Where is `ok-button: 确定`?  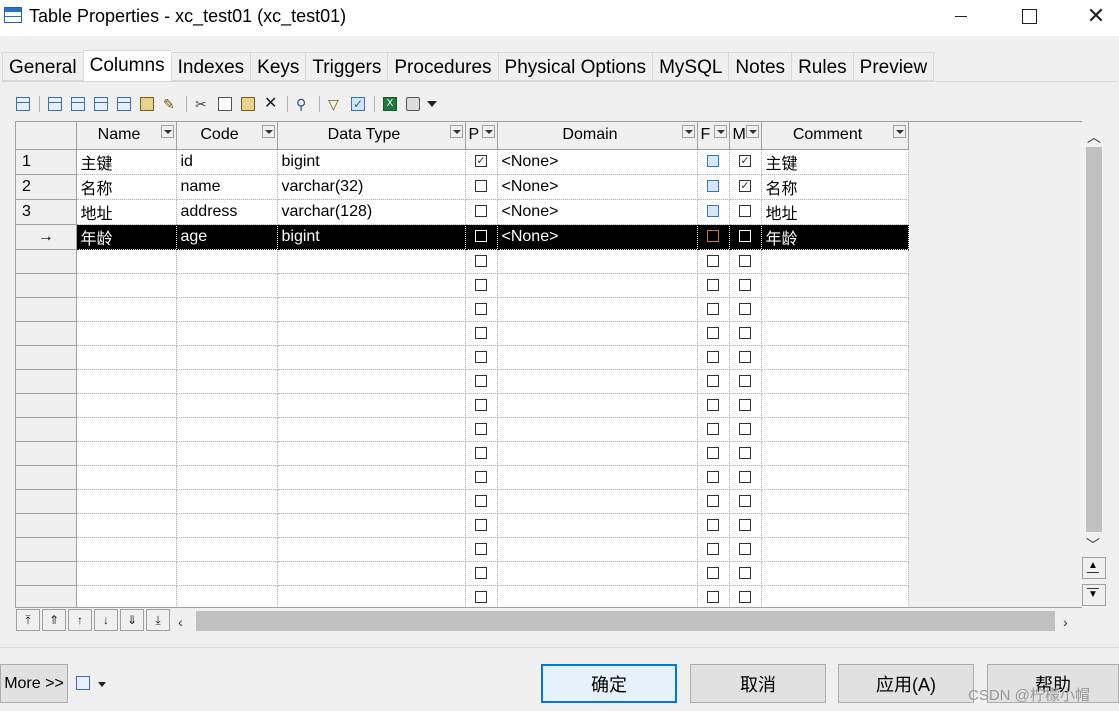 ok-button: 确定 is located at coordinates (609, 683).